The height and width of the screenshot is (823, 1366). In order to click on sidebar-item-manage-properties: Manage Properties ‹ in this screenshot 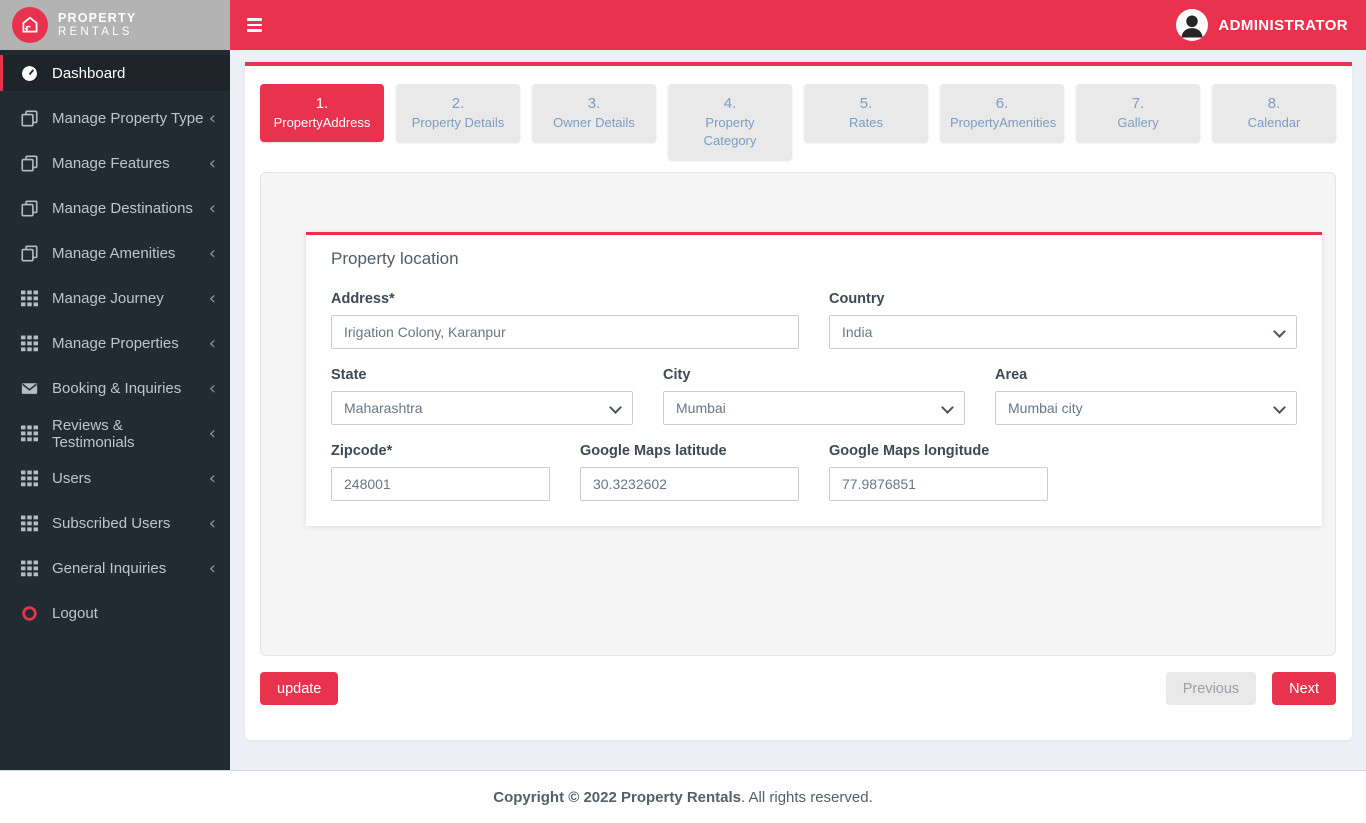, I will do `click(115, 343)`.